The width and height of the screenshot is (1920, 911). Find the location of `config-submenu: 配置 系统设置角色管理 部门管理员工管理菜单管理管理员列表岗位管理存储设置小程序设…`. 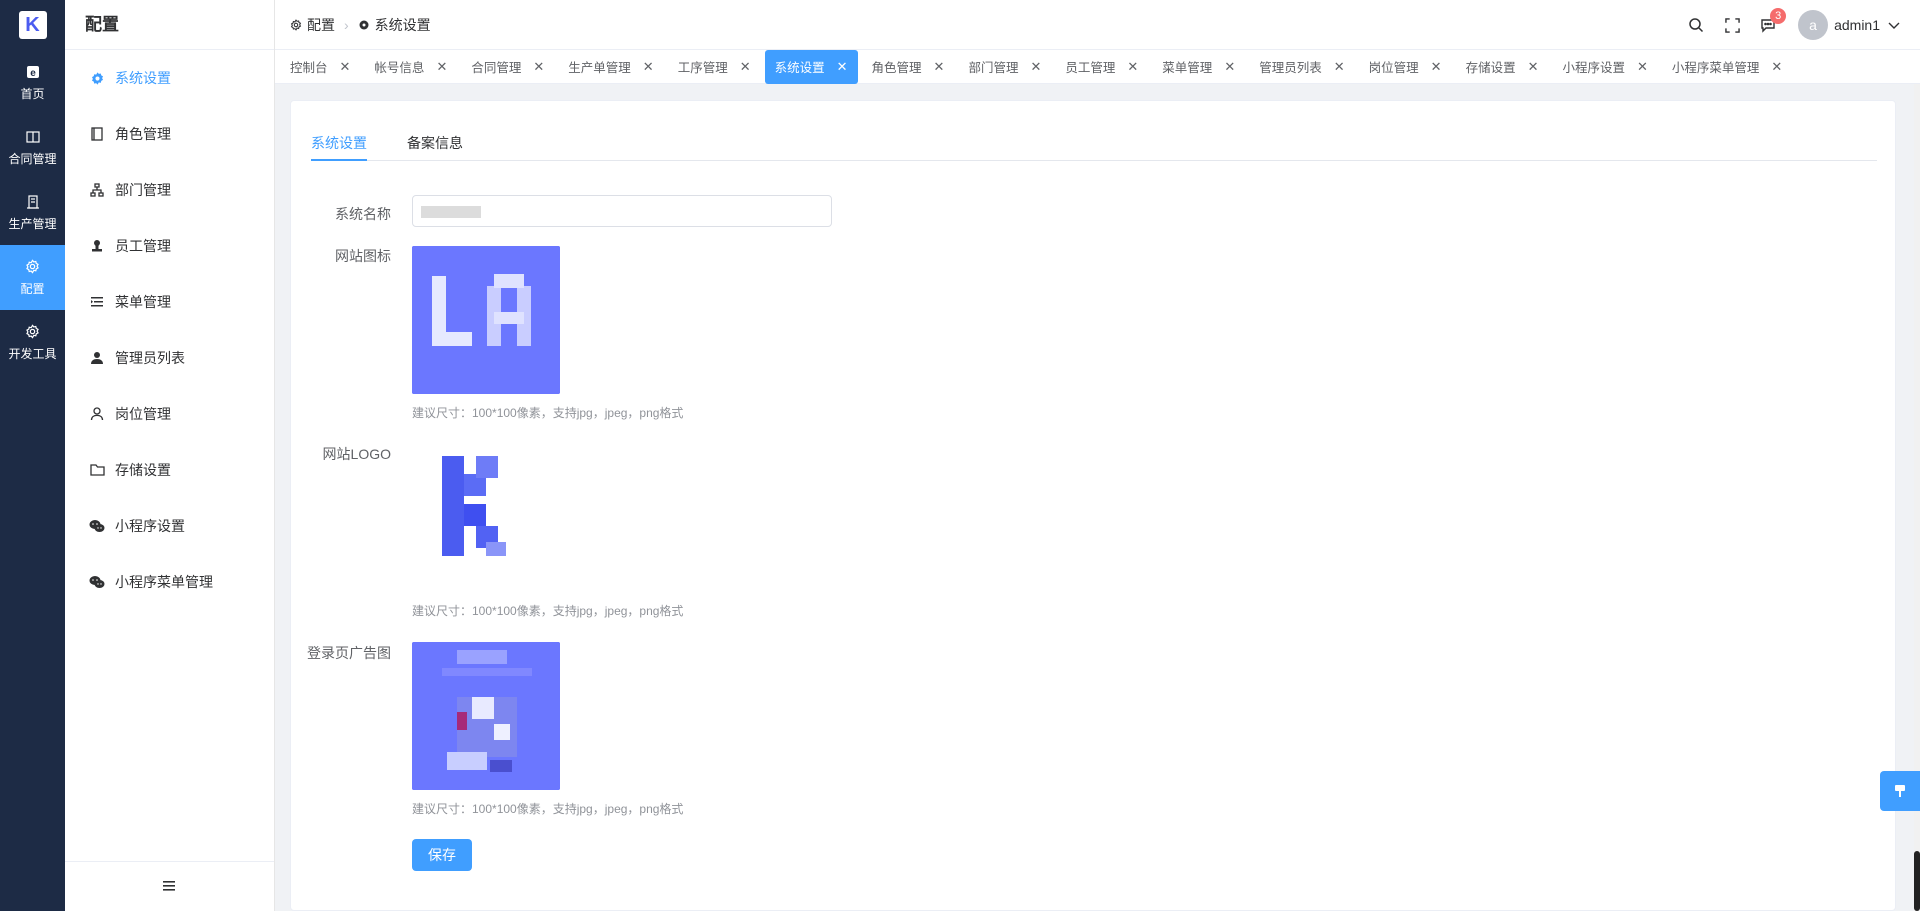

config-submenu: 配置 系统设置角色管理 部门管理员工管理菜单管理管理员列表岗位管理存储设置小程序设… is located at coordinates (170, 455).